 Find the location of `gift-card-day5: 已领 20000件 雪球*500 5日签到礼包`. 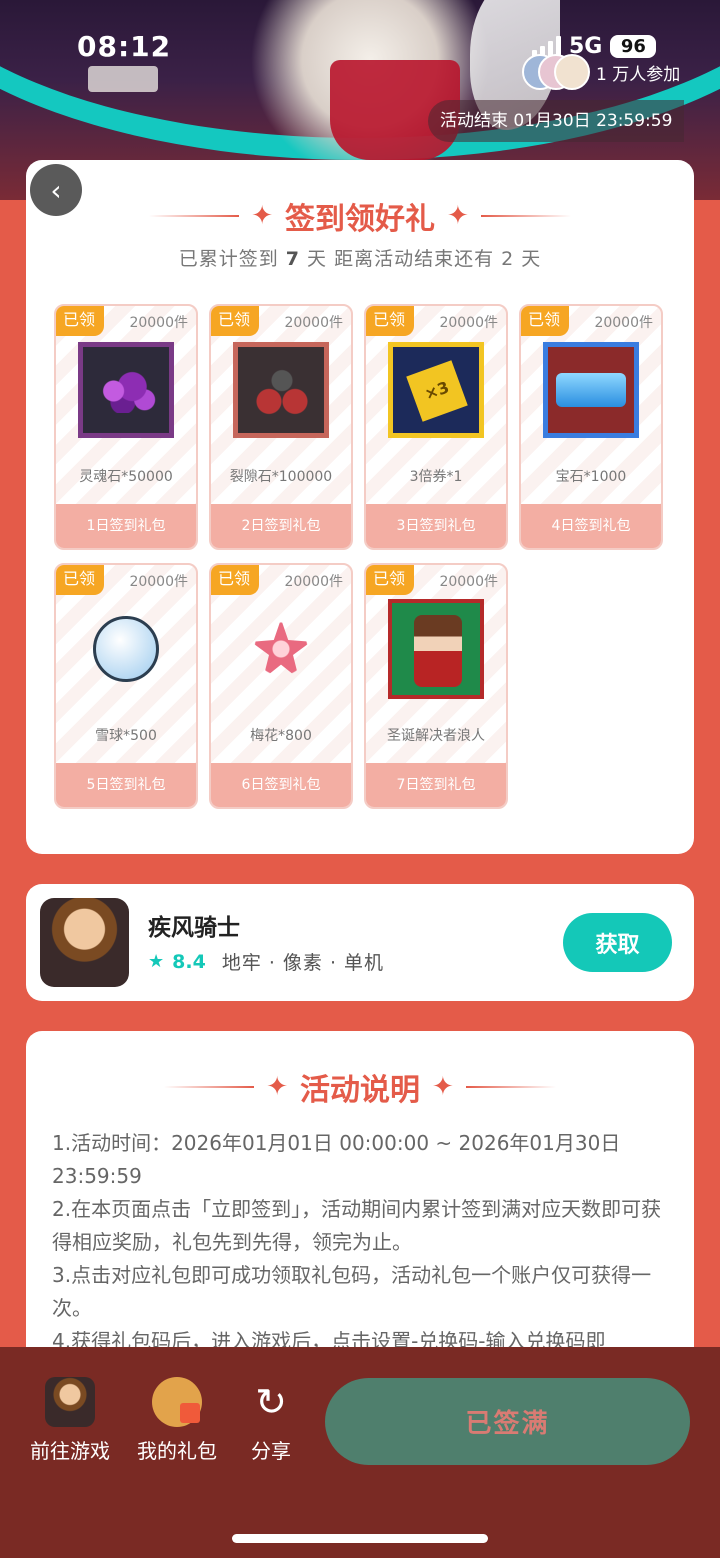

gift-card-day5: 已领 20000件 雪球*500 5日签到礼包 is located at coordinates (126, 686).